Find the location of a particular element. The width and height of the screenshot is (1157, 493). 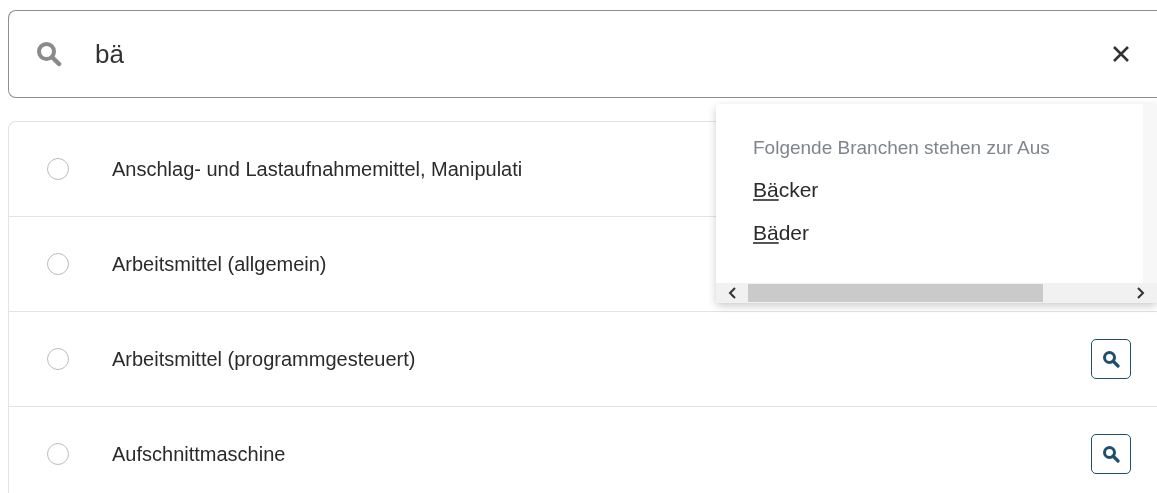

scroll-right-icon is located at coordinates (1141, 293).